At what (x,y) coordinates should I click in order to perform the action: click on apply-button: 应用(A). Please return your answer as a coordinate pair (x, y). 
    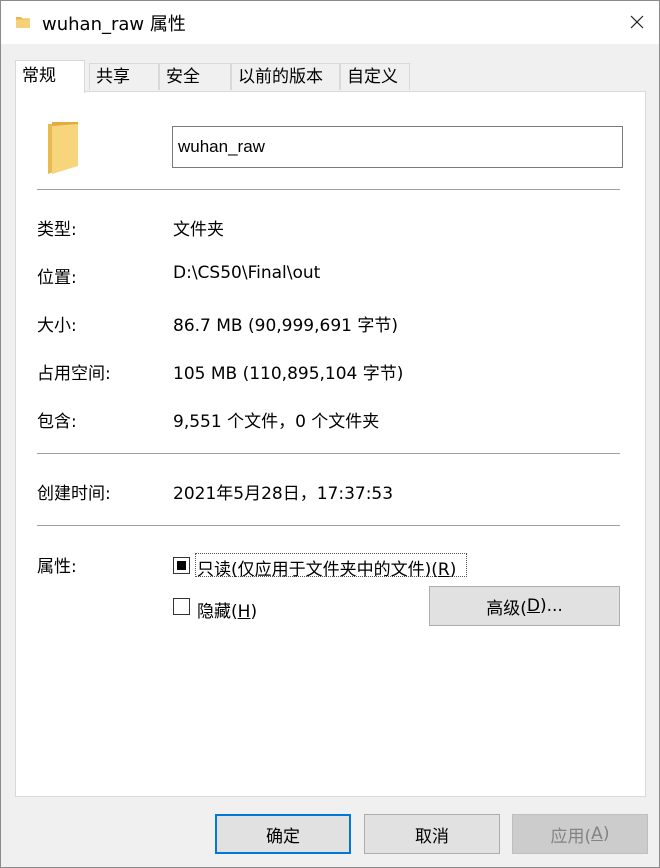
    Looking at the image, I should click on (580, 834).